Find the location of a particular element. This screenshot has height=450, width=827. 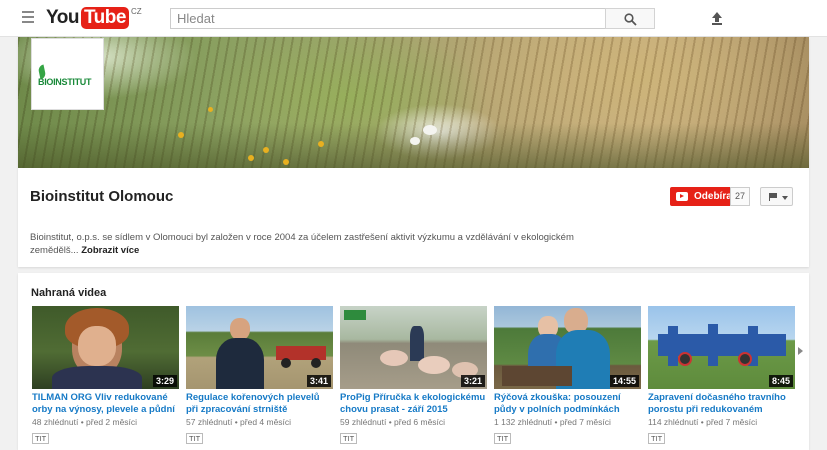

logo-tube-text: Tube is located at coordinates (104, 18).